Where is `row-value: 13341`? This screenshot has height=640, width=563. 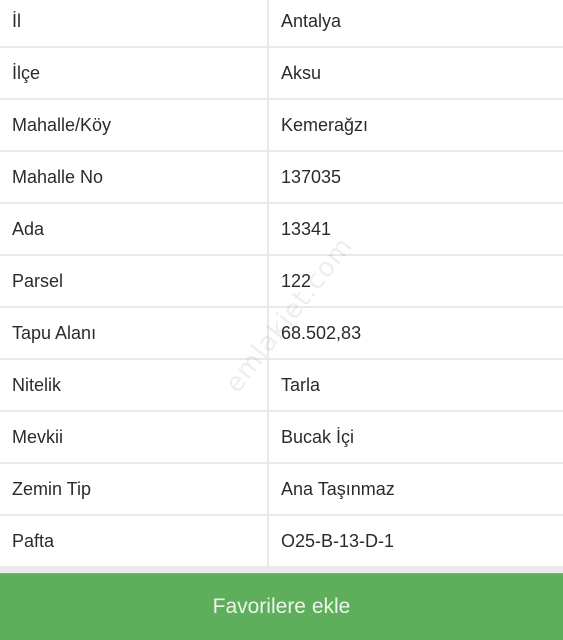
row-value: 13341 is located at coordinates (416, 229).